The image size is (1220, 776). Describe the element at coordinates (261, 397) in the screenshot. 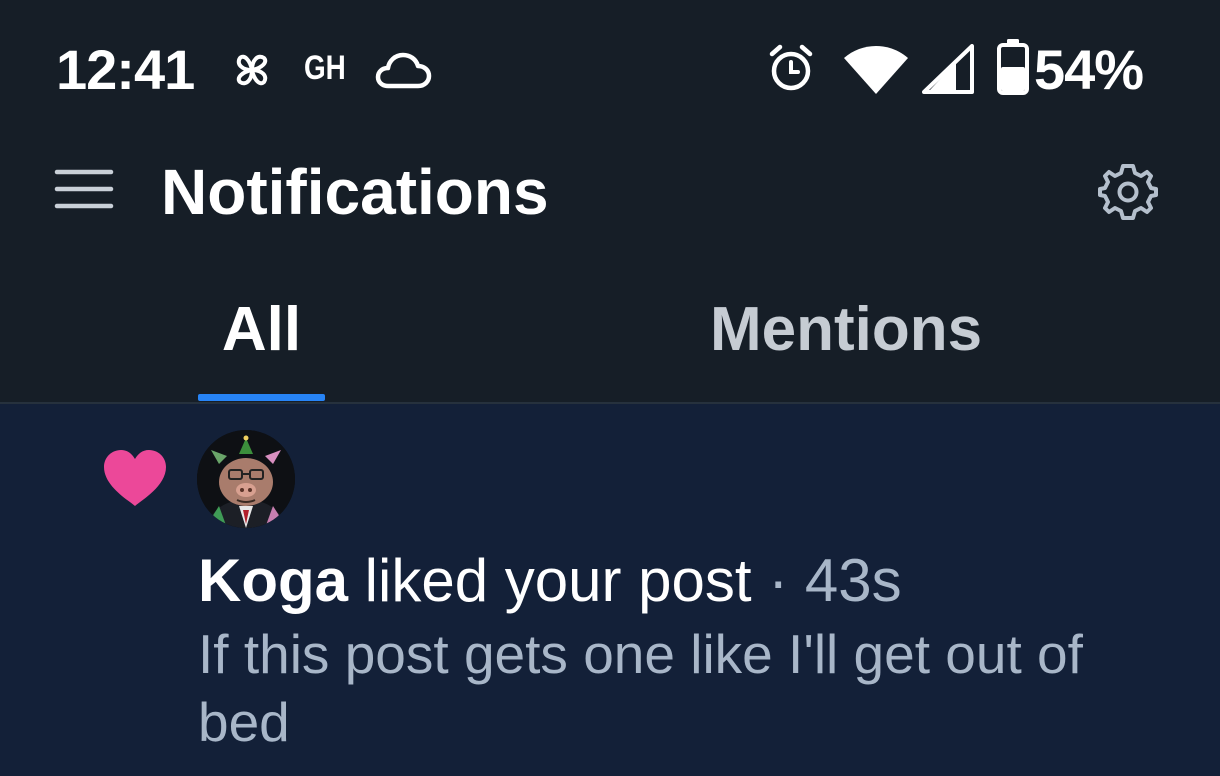

I see `tab-selected-indicator` at that location.